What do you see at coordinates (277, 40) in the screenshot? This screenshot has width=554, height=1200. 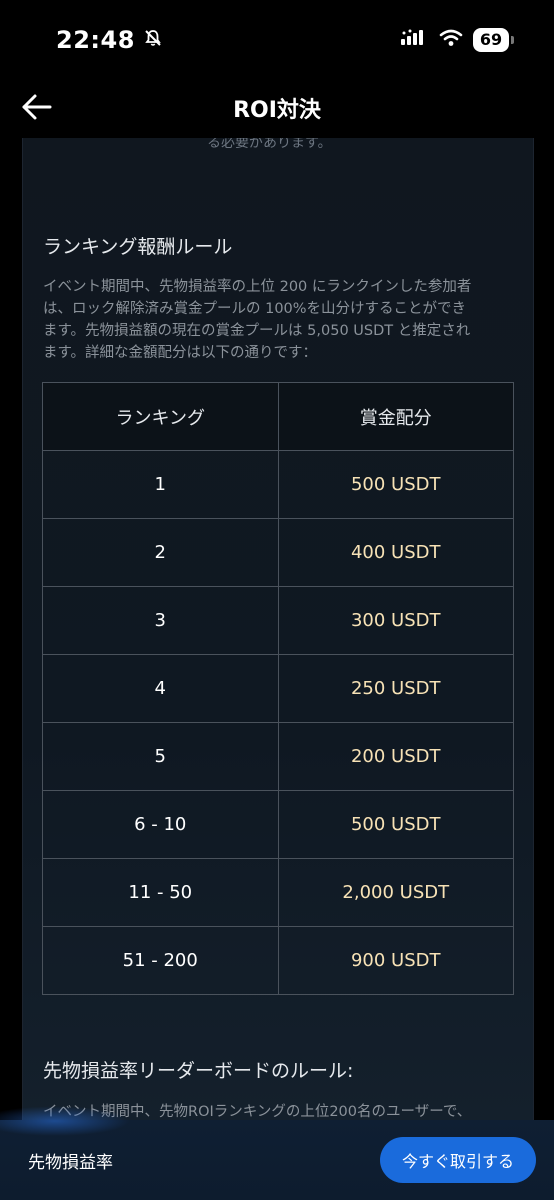 I see `status-bar: 22:48 69` at bounding box center [277, 40].